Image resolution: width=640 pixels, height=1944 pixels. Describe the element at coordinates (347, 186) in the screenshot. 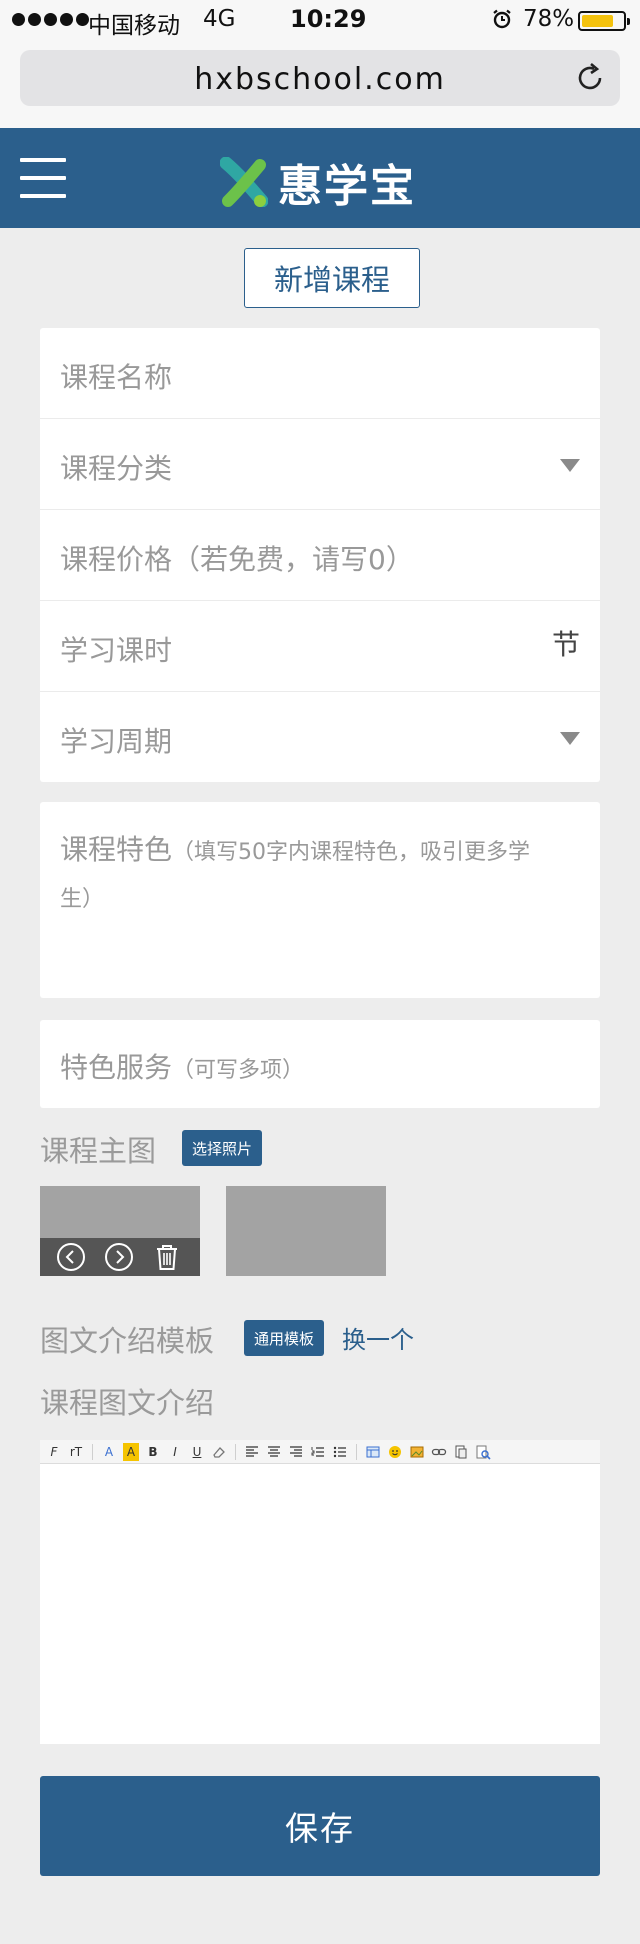

I see `brand-name: 惠学宝` at that location.